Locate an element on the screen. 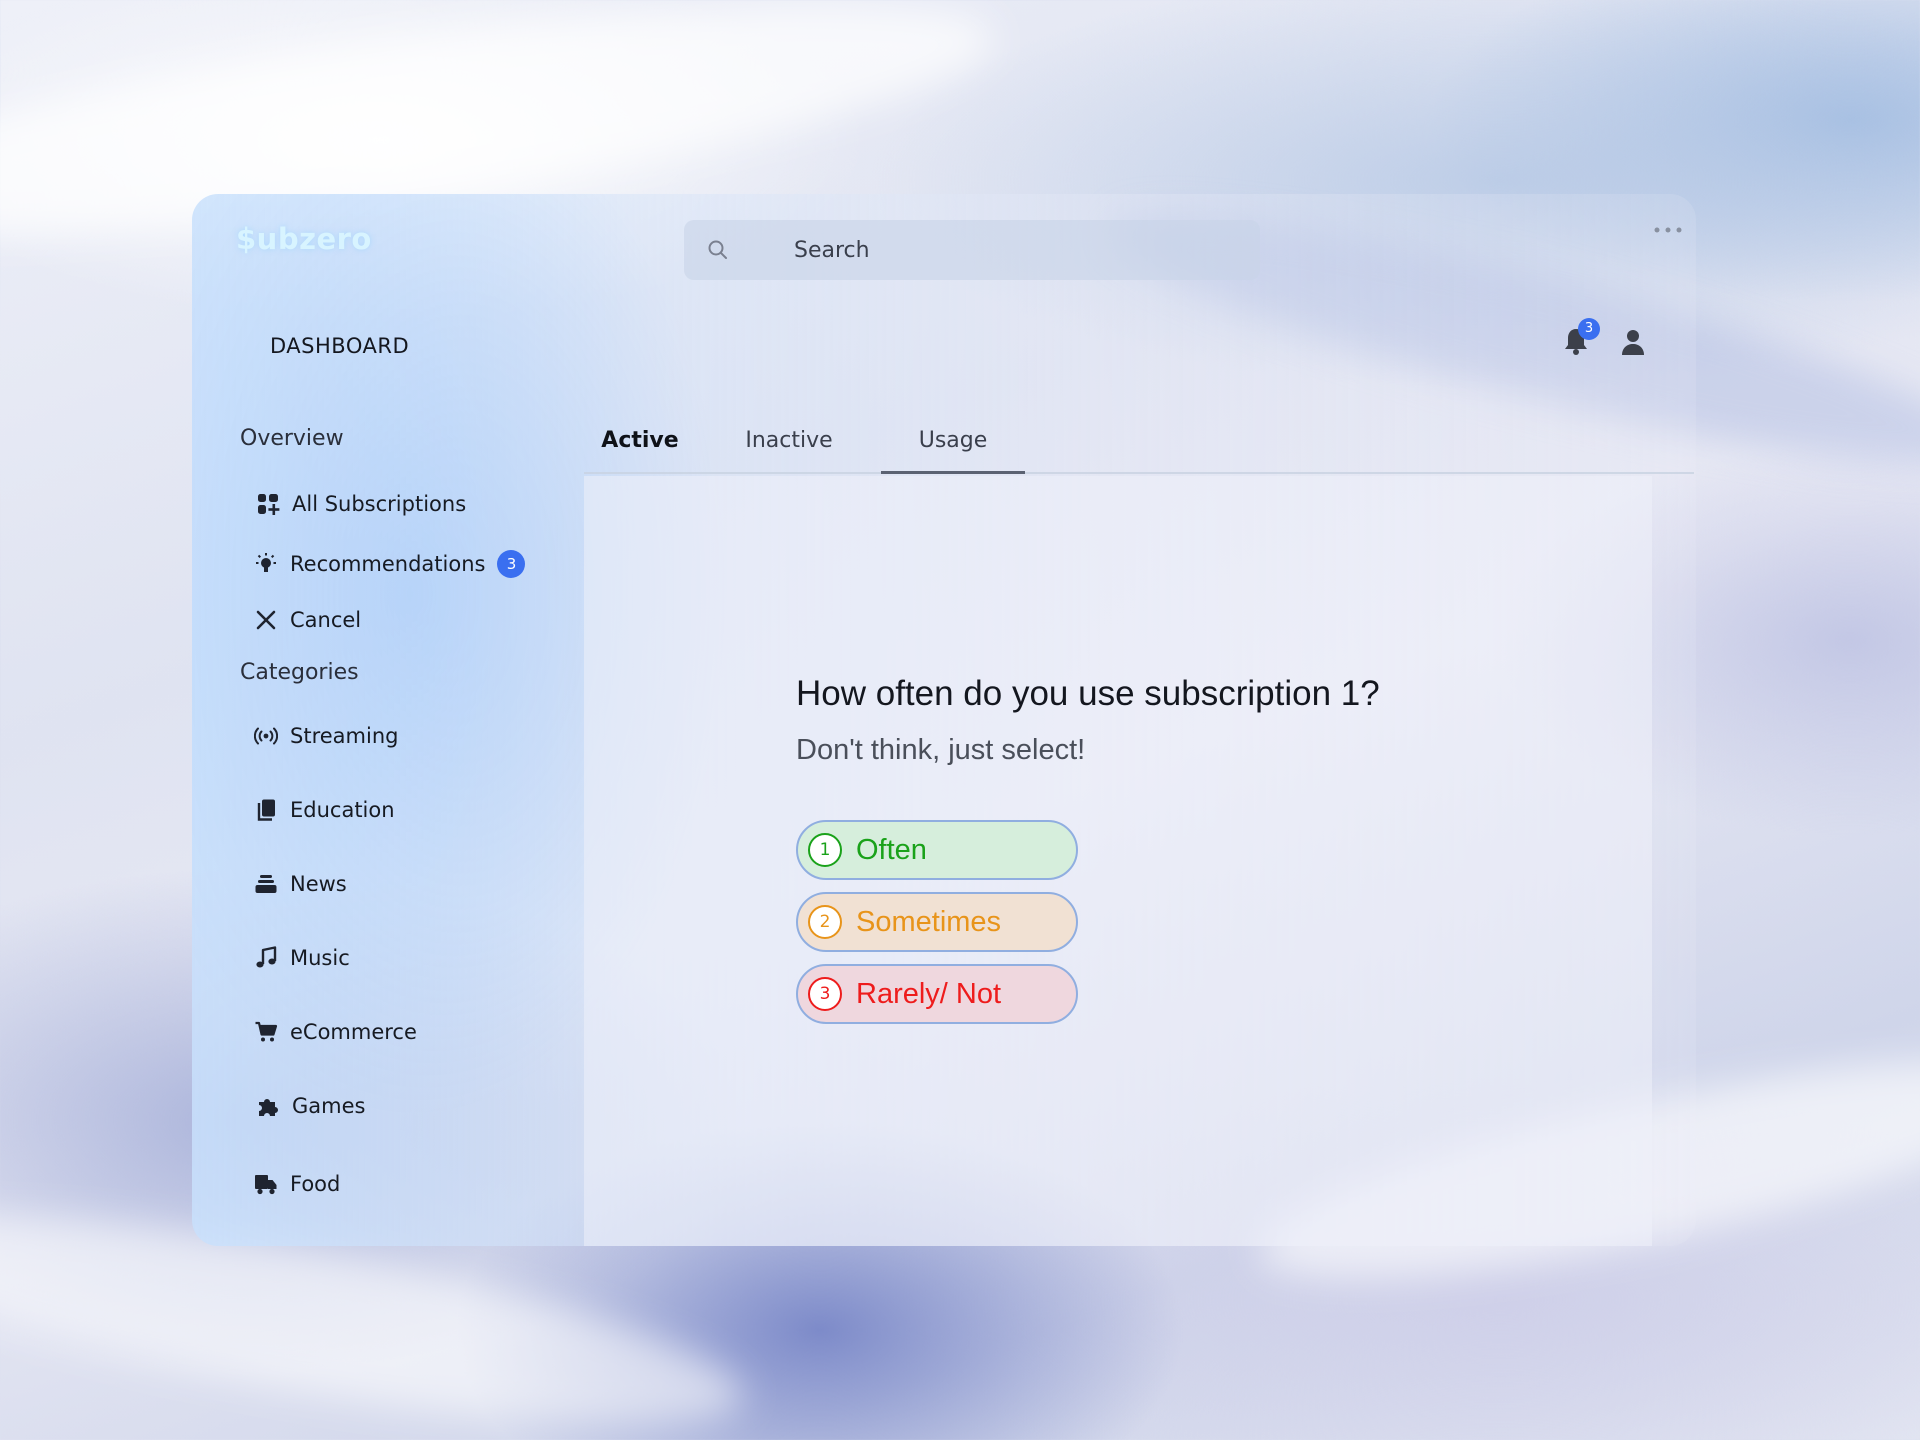 The width and height of the screenshot is (1920, 1440). sidebar-item-news: News is located at coordinates (300, 884).